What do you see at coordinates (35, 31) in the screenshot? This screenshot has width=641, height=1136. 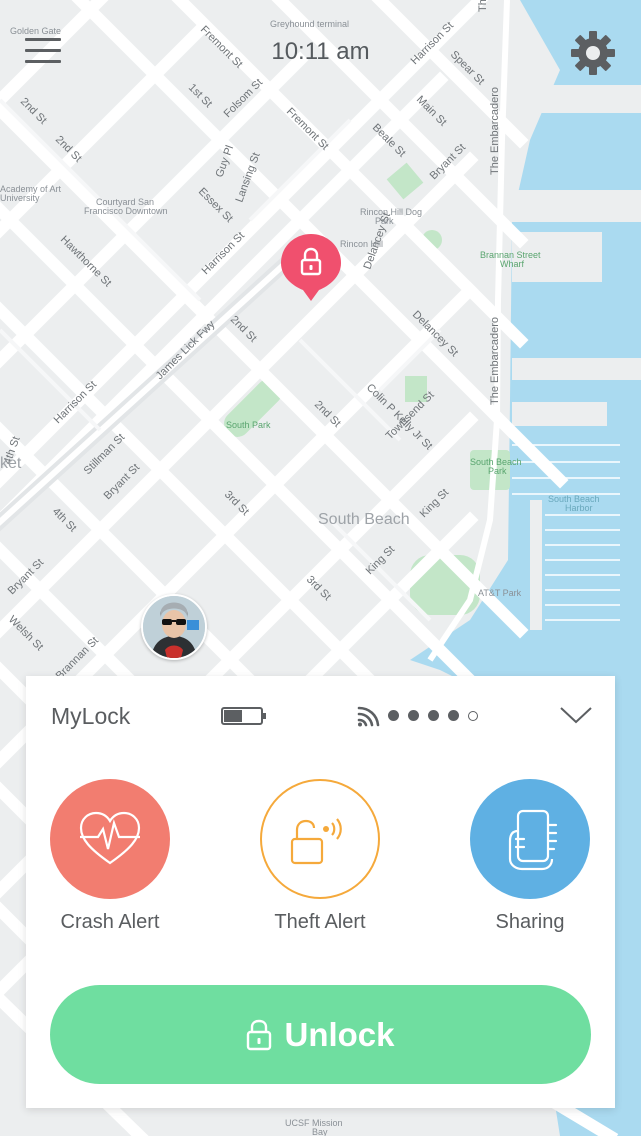 I see `svg-text: Golden Gate` at bounding box center [35, 31].